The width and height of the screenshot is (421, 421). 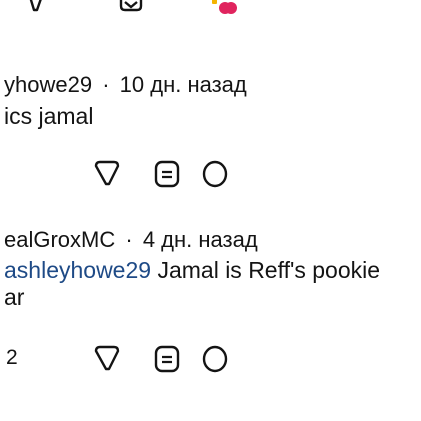 I want to click on save-icon, so click(x=131, y=8).